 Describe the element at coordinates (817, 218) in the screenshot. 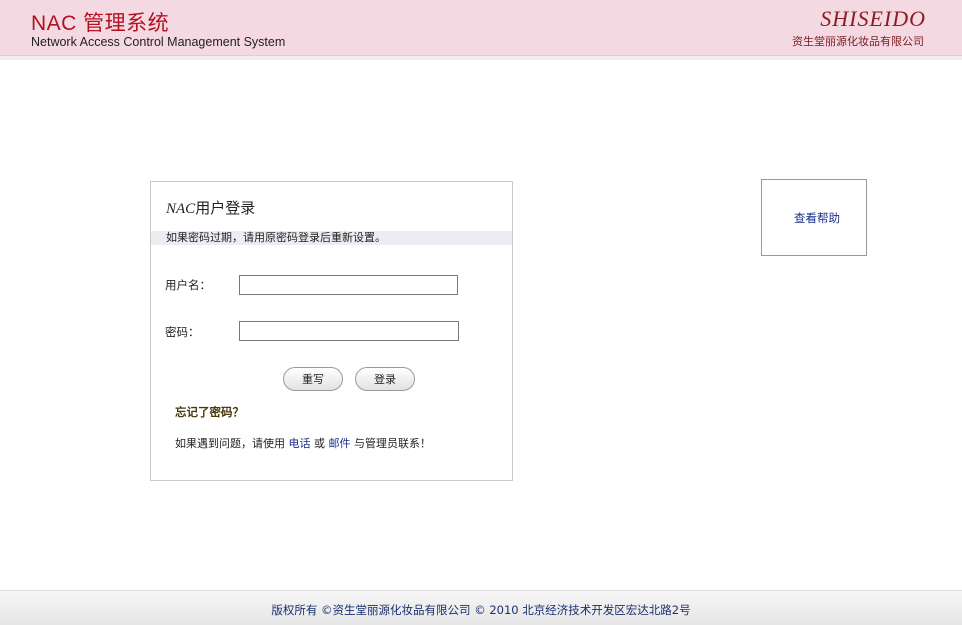

I see `view-help-link: 查看帮助` at that location.